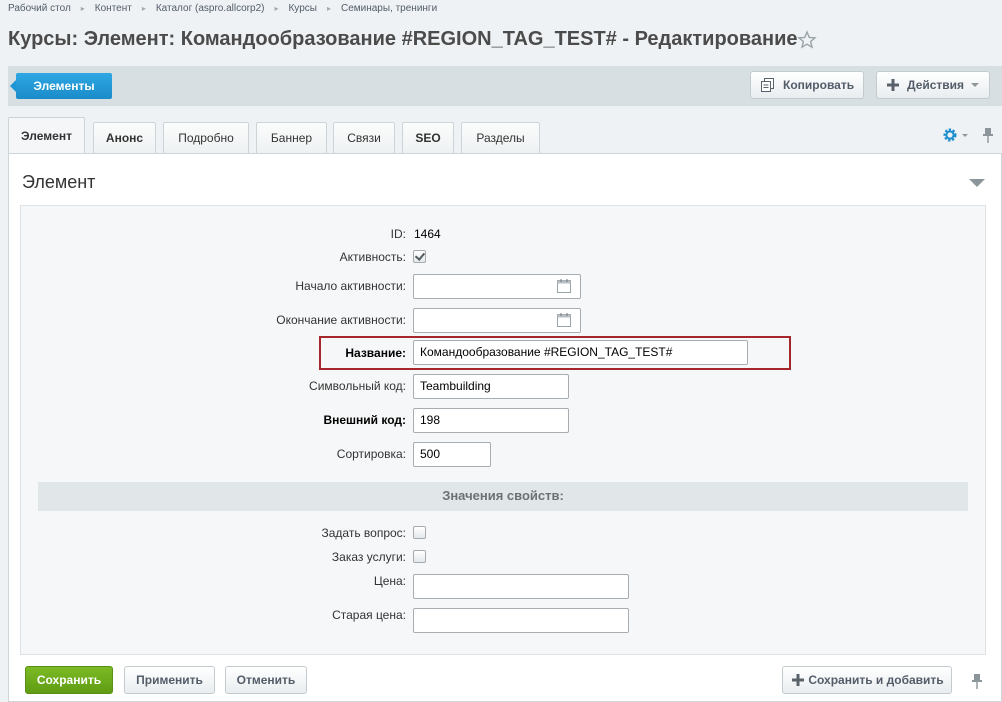 This screenshot has width=1002, height=702. Describe the element at coordinates (291, 137) in the screenshot. I see `tab-banner: Баннер` at that location.